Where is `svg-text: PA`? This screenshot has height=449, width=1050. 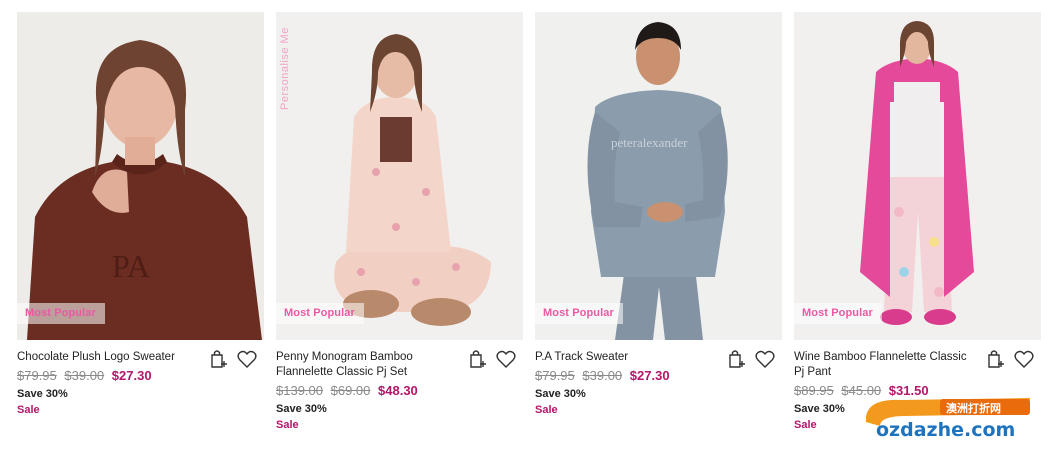
svg-text: PA is located at coordinates (131, 266).